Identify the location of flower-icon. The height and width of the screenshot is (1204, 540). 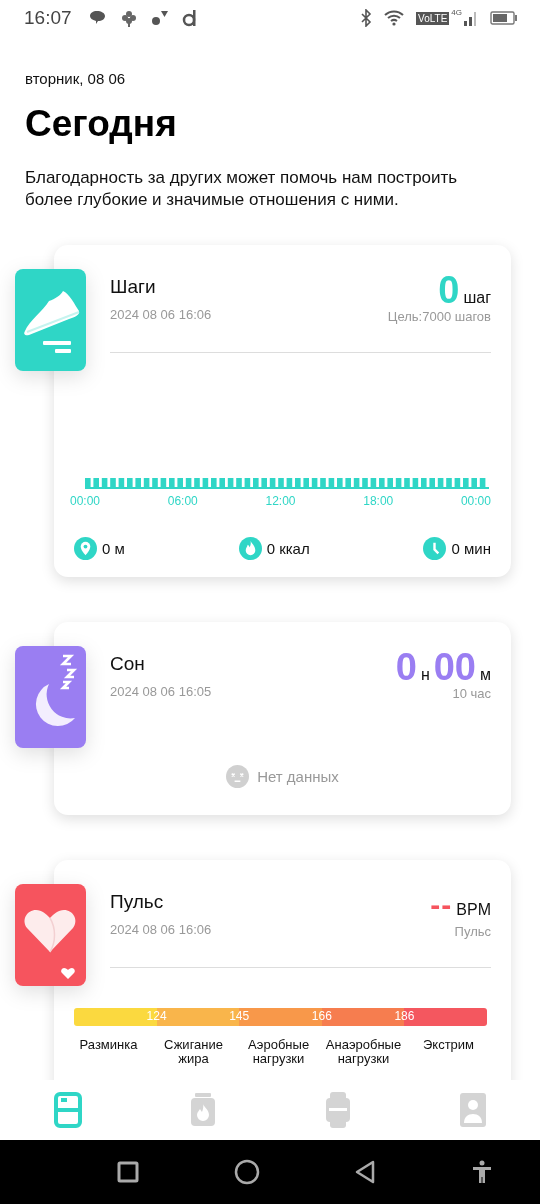
(128, 18).